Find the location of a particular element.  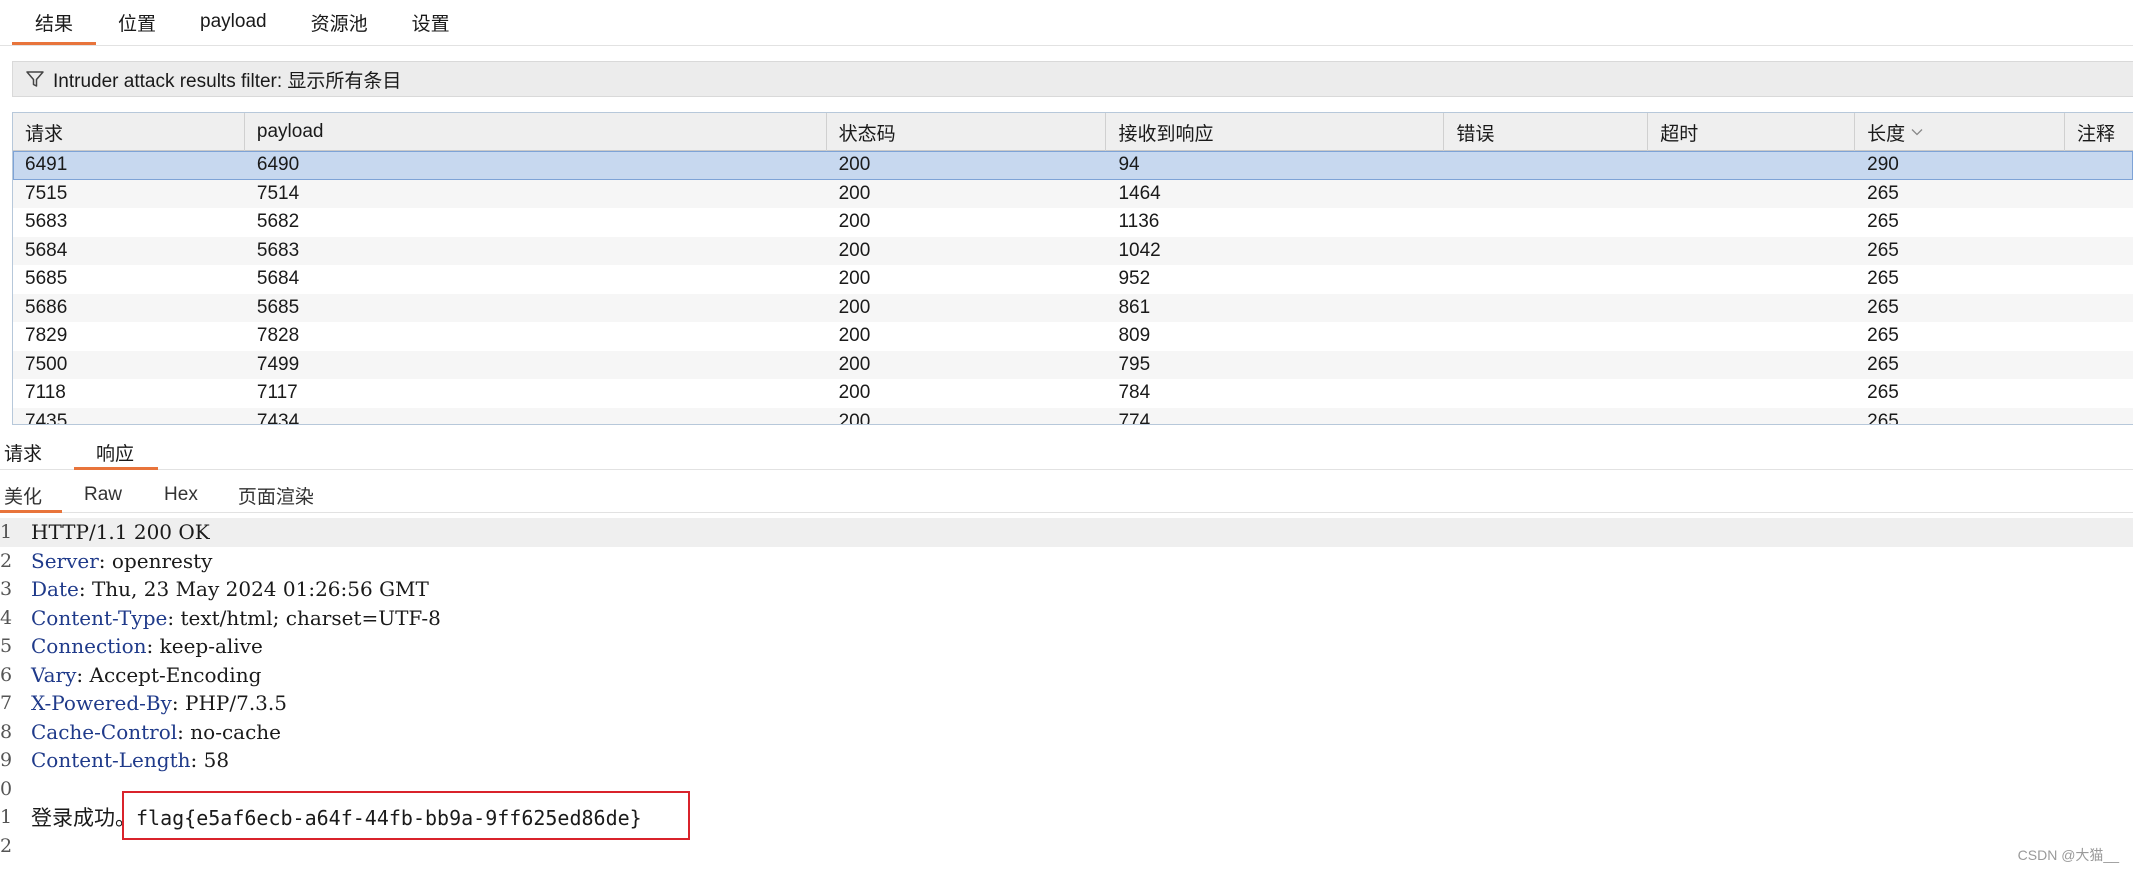

code-line: 5 Connection: keep-alive is located at coordinates (1066, 646).